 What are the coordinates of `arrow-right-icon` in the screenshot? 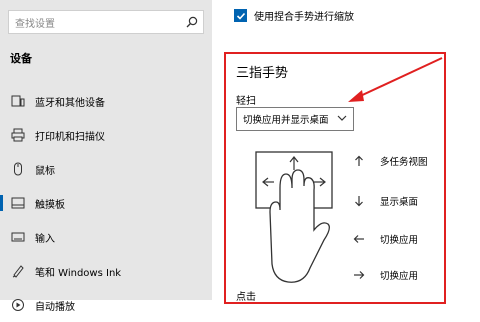 It's located at (359, 275).